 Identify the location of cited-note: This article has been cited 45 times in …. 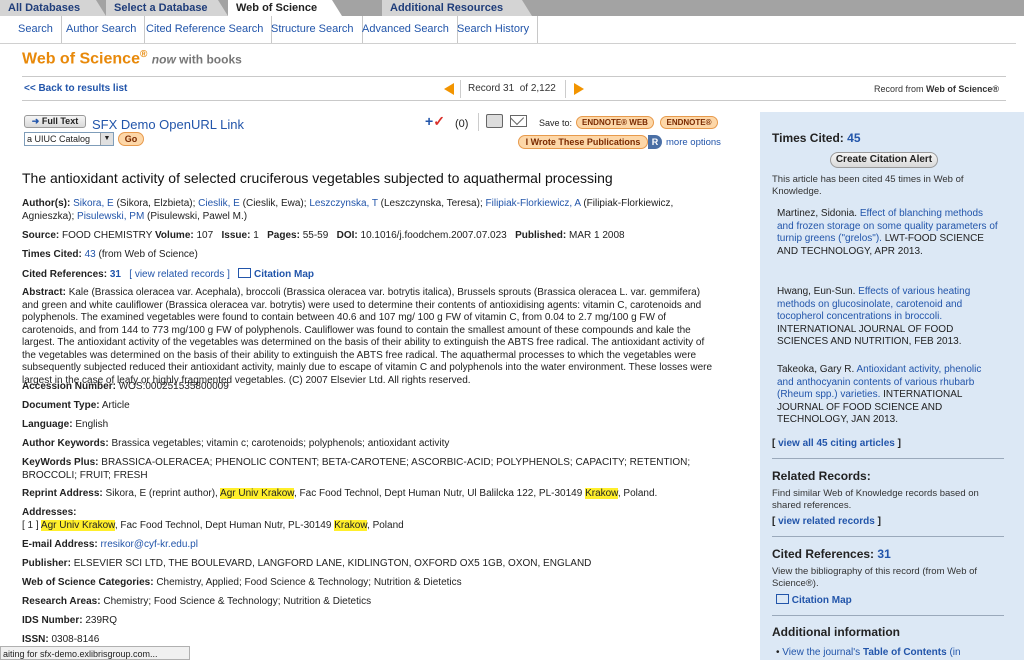
(868, 185).